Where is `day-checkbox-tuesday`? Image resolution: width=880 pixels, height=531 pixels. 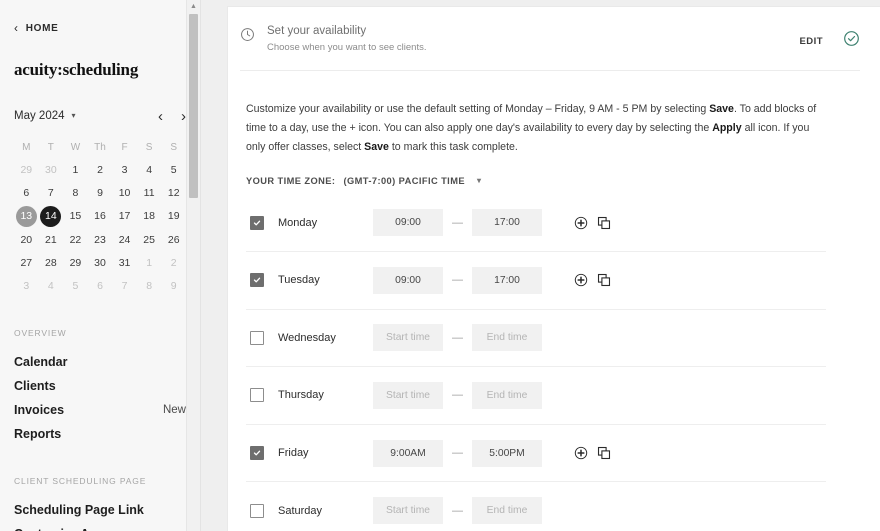
day-checkbox-tuesday is located at coordinates (257, 280).